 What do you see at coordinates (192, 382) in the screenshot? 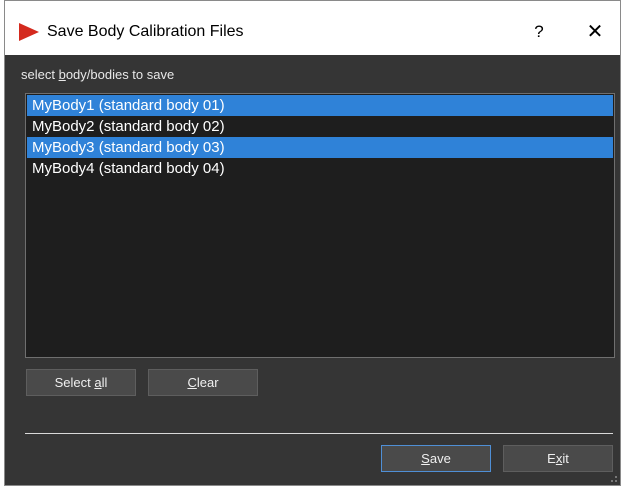
I see `clear-mnemonic: C` at bounding box center [192, 382].